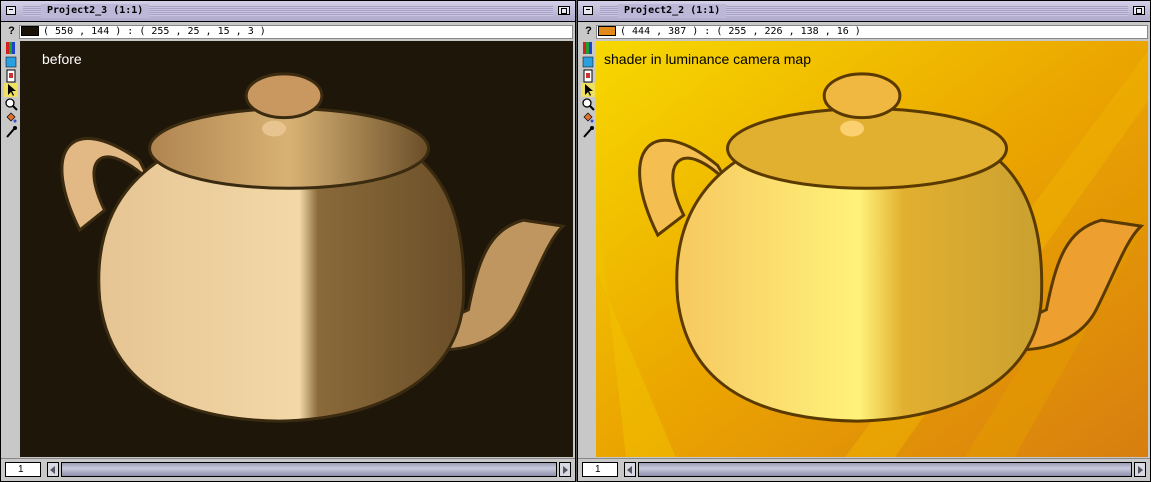  Describe the element at coordinates (288, 11) in the screenshot. I see `title-bar: Project2_3 (1:1)` at that location.